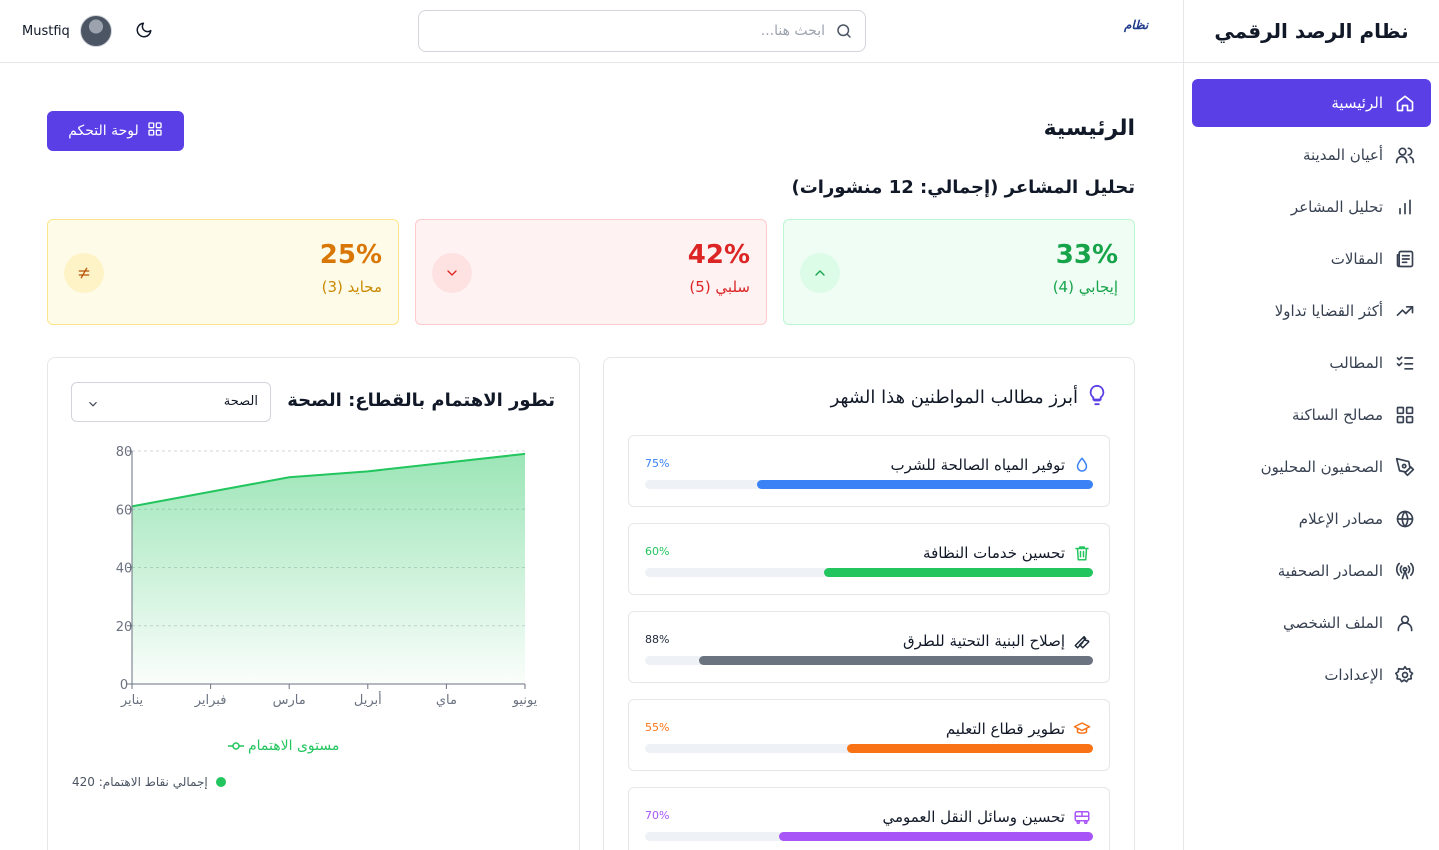  I want to click on sector-select-value: الصحة, so click(240, 401).